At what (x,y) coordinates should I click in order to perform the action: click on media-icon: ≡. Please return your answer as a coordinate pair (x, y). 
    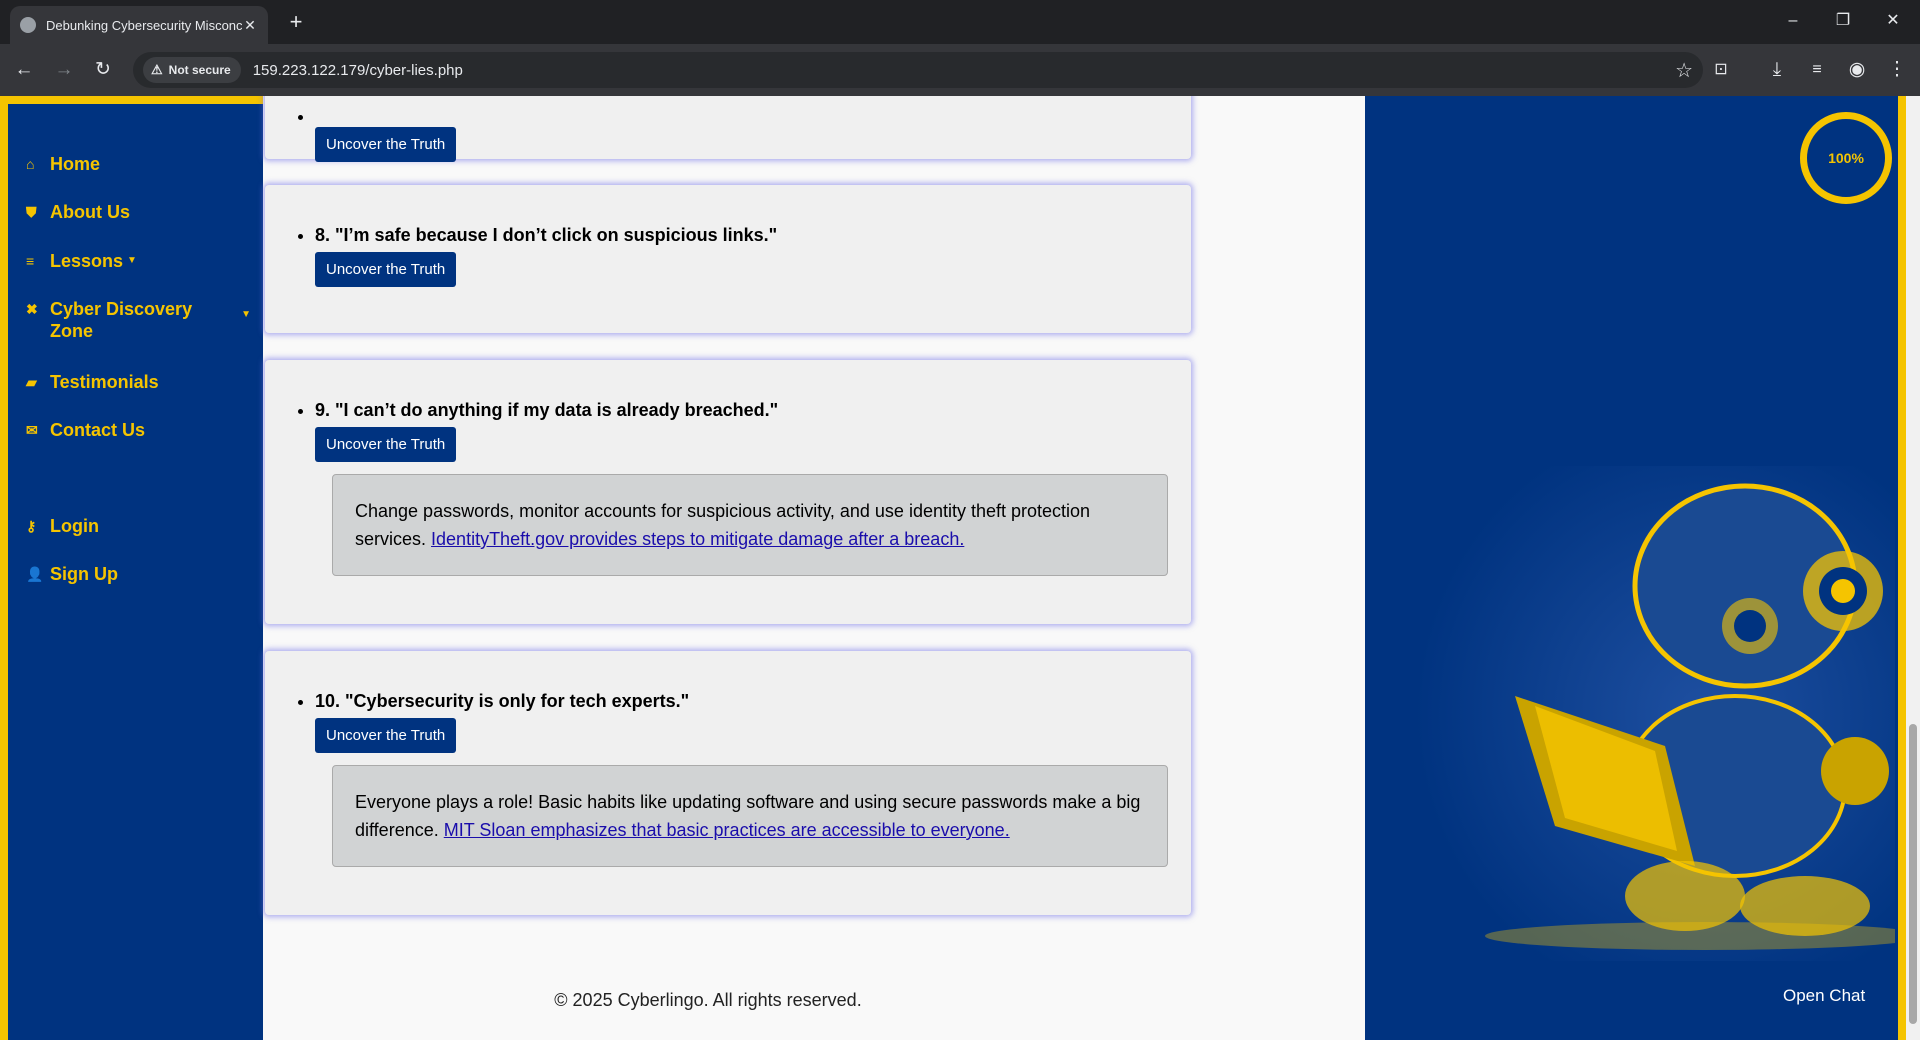
    Looking at the image, I should click on (1817, 70).